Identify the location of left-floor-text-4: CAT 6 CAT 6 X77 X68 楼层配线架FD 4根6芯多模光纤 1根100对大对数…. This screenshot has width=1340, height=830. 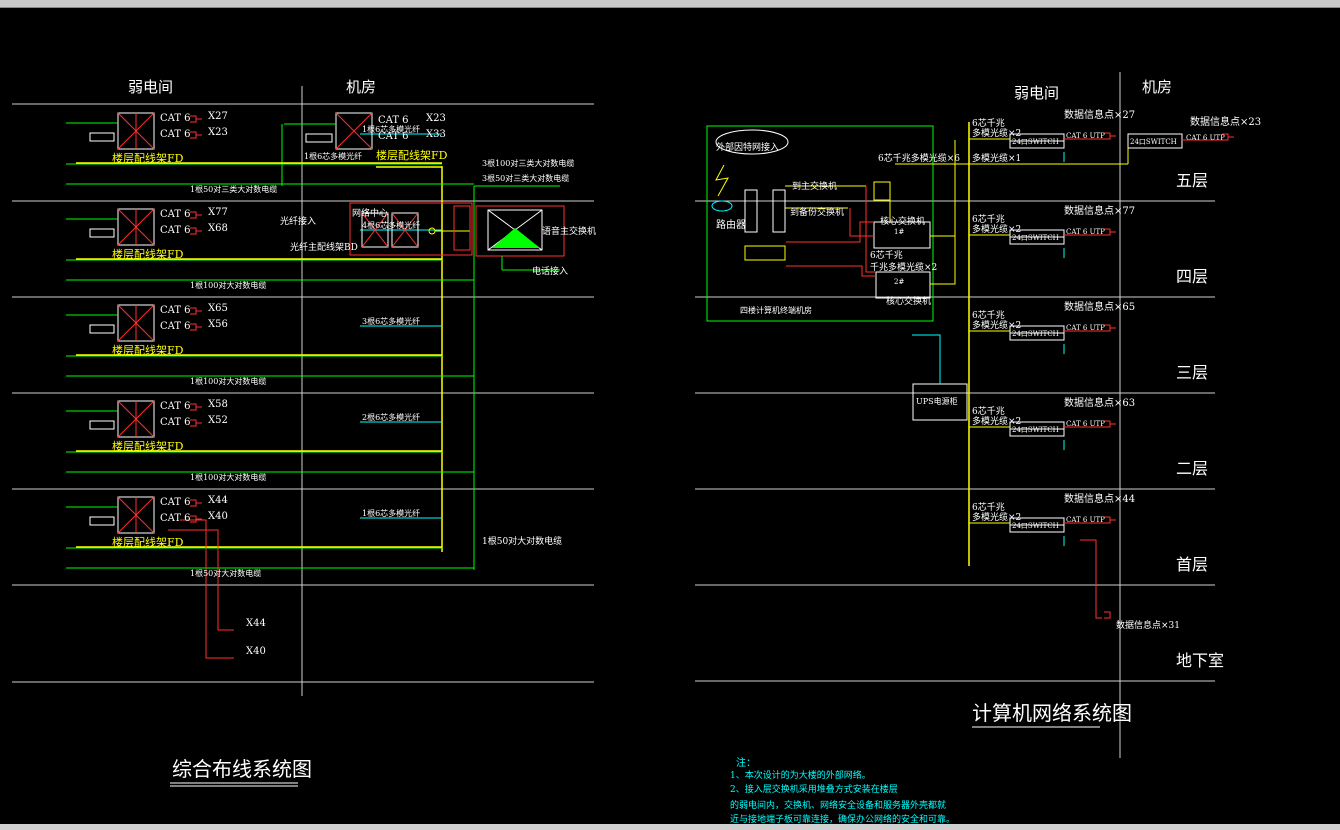
(266, 248).